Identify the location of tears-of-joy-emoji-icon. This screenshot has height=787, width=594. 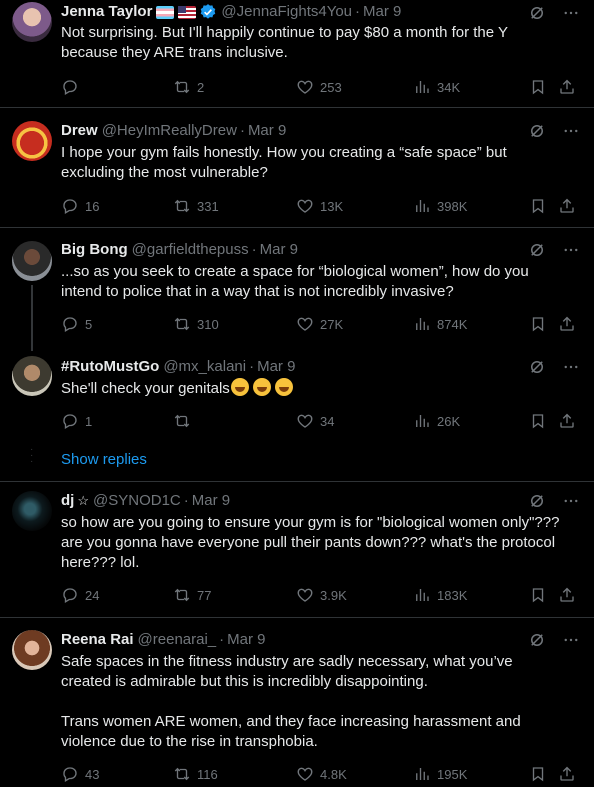
(239, 387).